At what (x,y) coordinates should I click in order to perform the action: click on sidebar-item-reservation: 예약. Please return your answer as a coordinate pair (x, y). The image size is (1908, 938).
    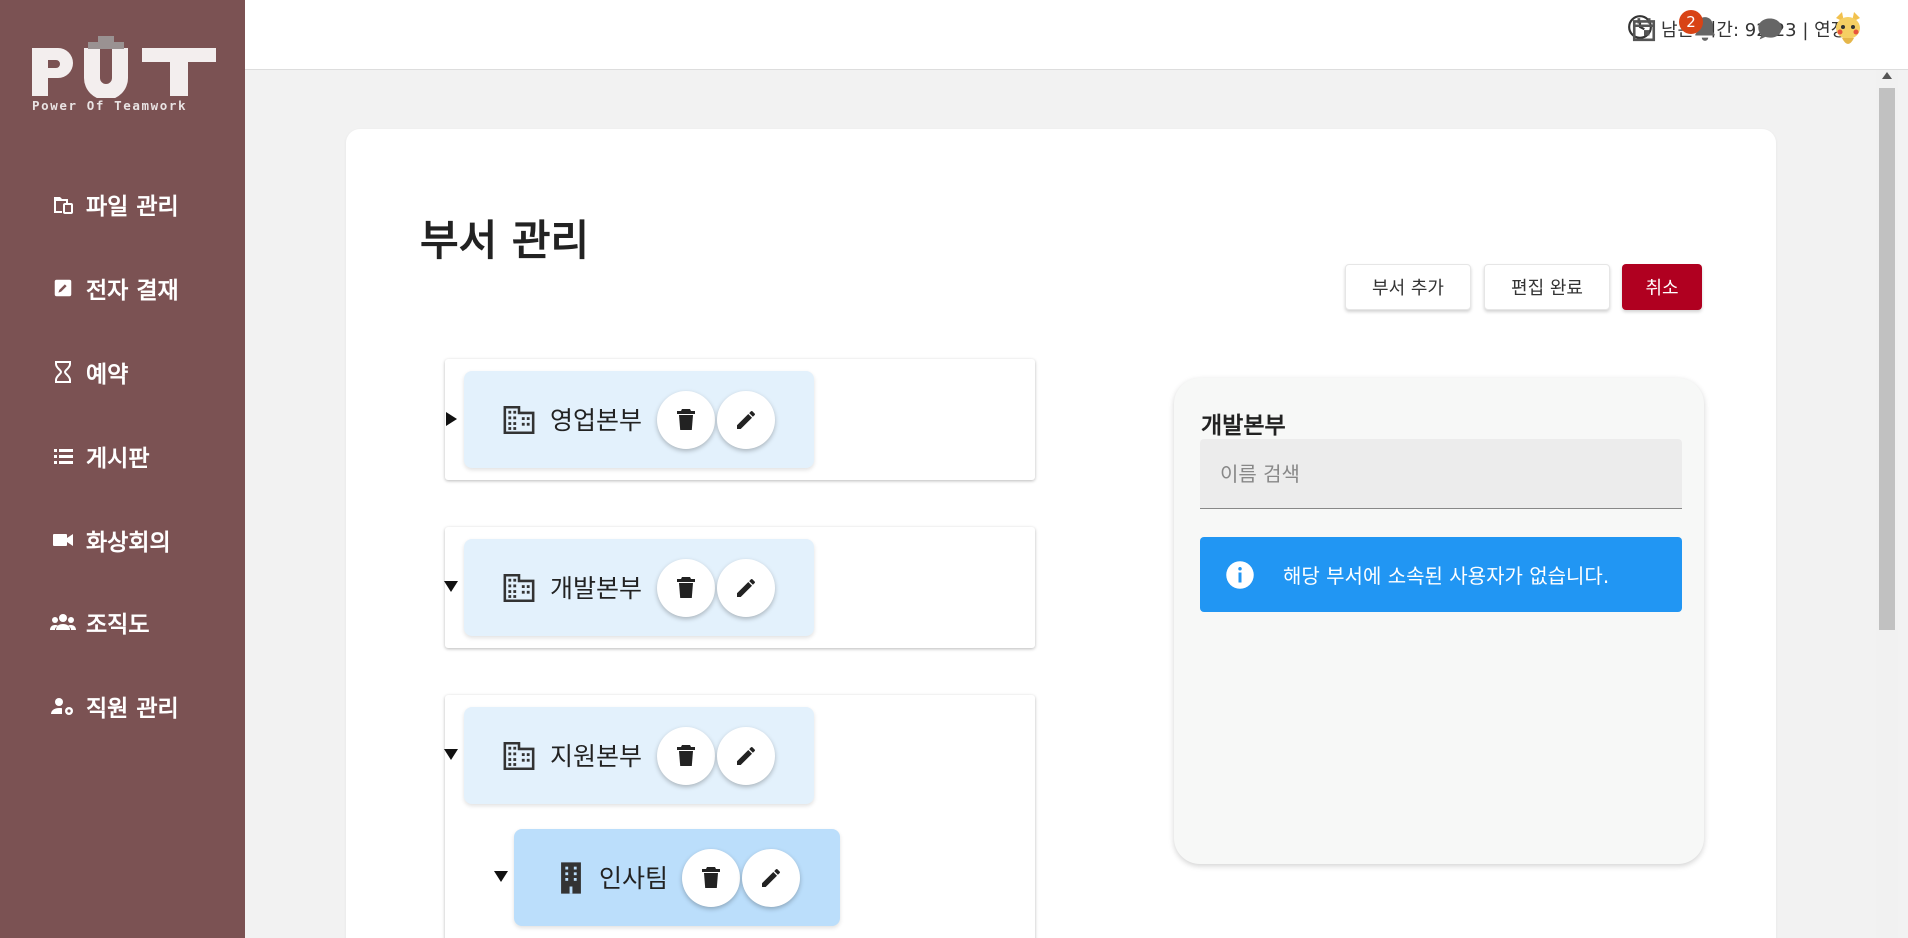
    Looking at the image, I should click on (89, 372).